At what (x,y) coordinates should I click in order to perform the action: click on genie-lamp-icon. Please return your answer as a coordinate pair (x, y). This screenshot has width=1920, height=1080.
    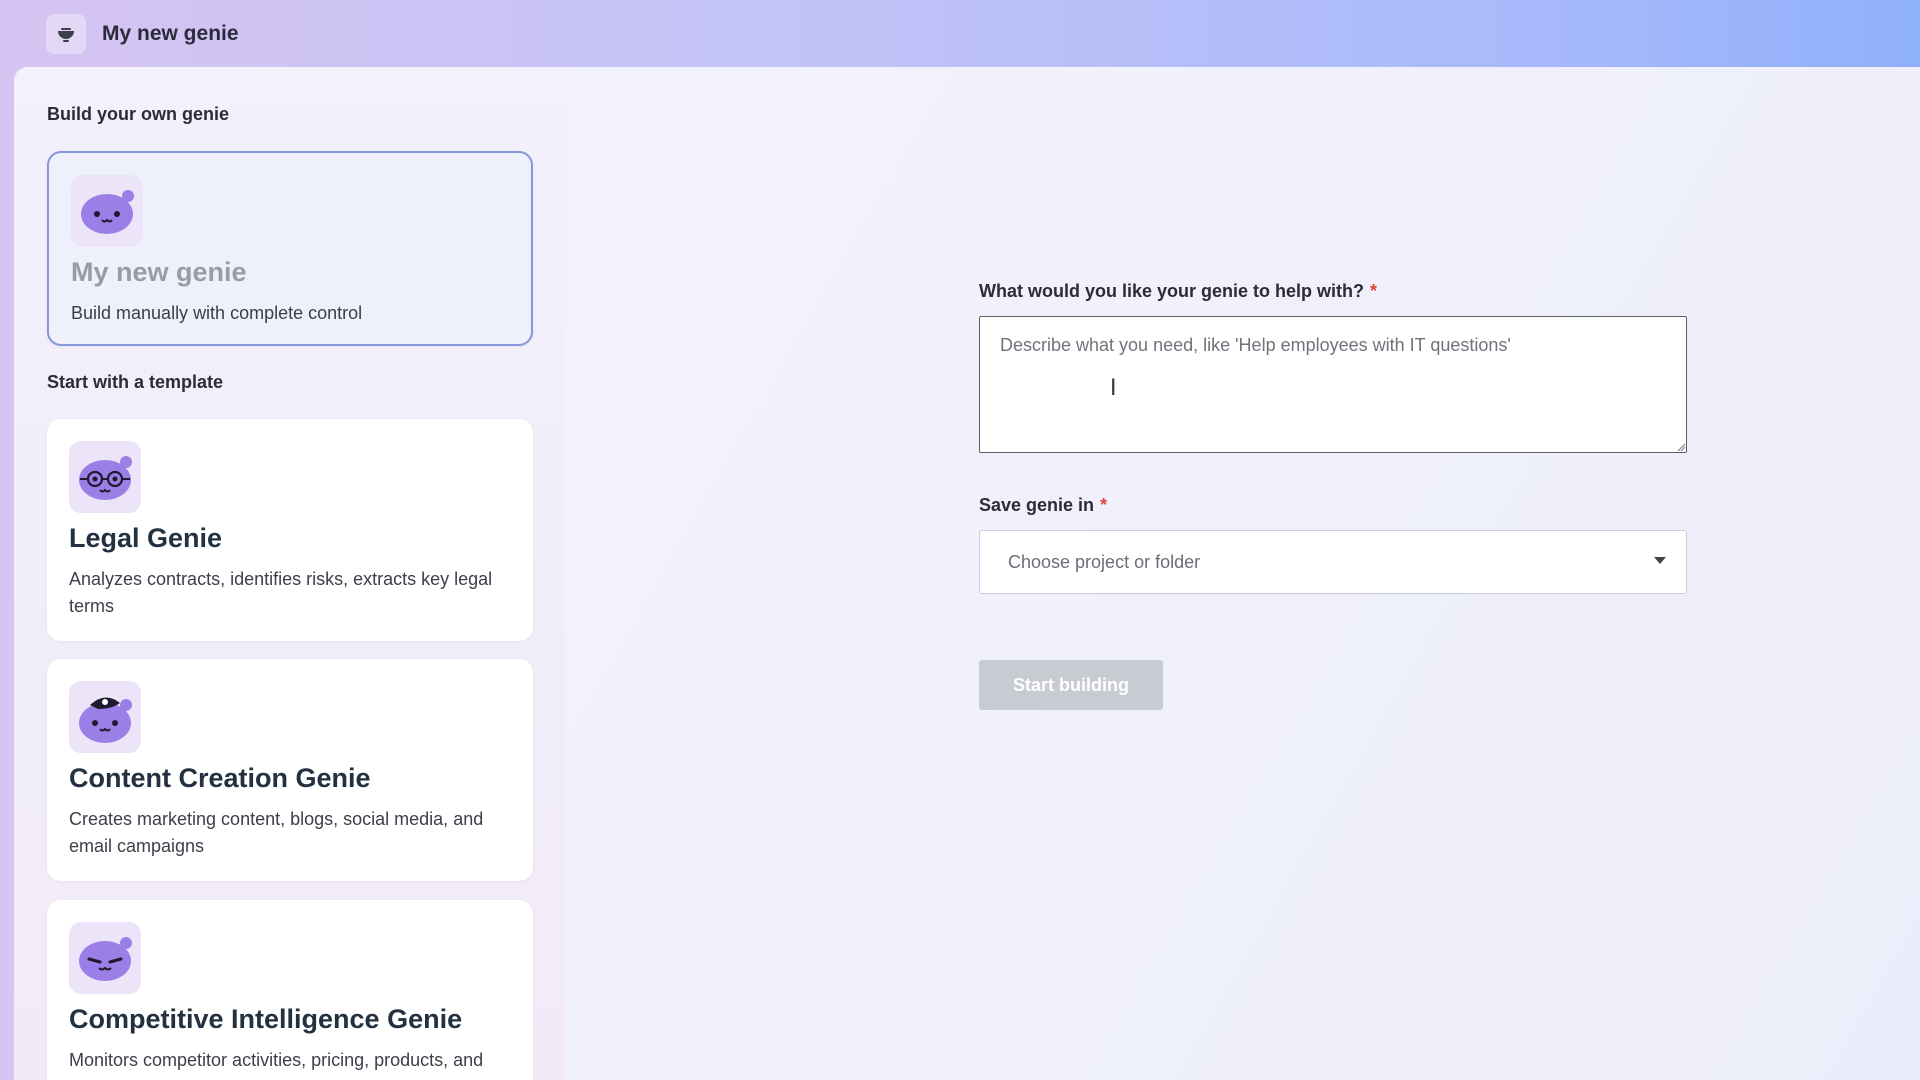
    Looking at the image, I should click on (66, 33).